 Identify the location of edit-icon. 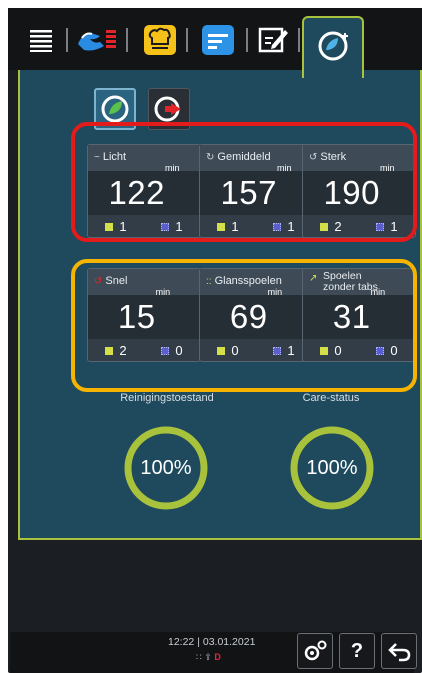
(273, 40).